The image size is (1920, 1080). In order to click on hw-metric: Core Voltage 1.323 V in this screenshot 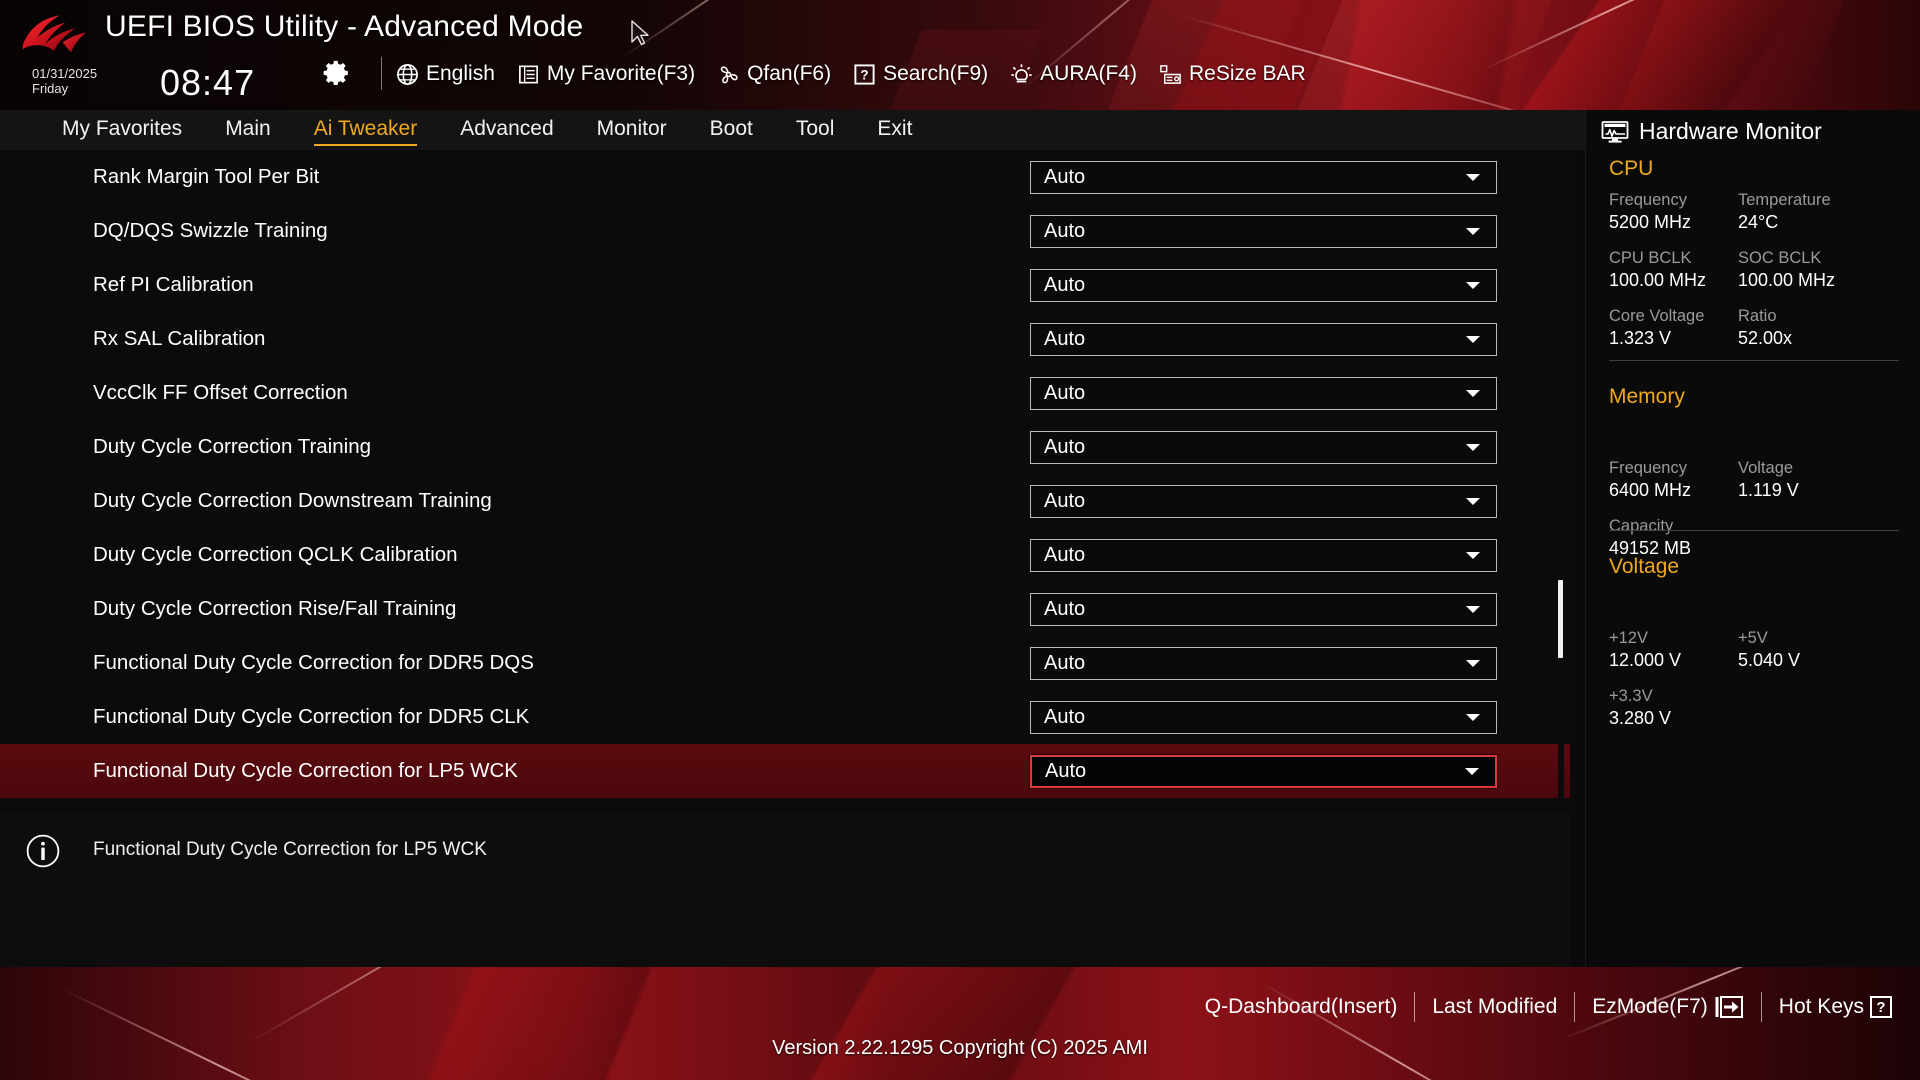, I will do `click(1656, 328)`.